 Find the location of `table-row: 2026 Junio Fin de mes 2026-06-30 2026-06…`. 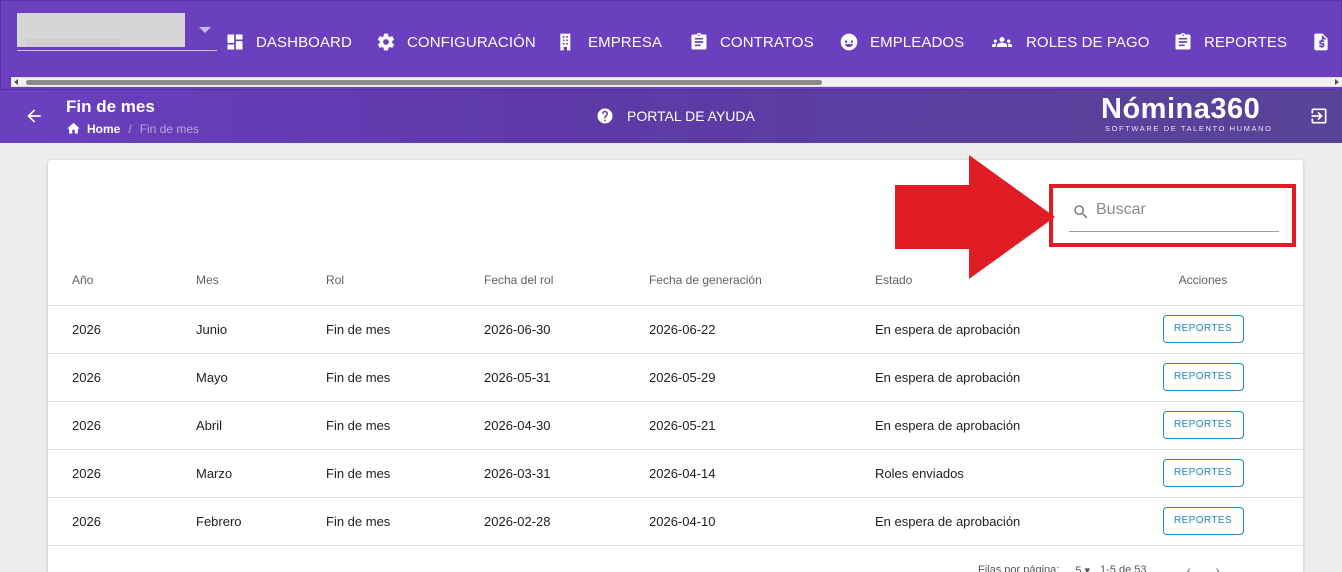

table-row: 2026 Junio Fin de mes 2026-06-30 2026-06… is located at coordinates (675, 329).